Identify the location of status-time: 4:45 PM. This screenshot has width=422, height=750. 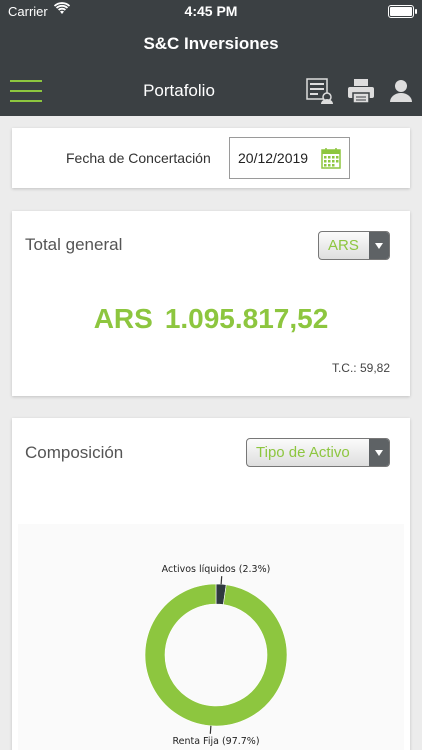
(211, 11).